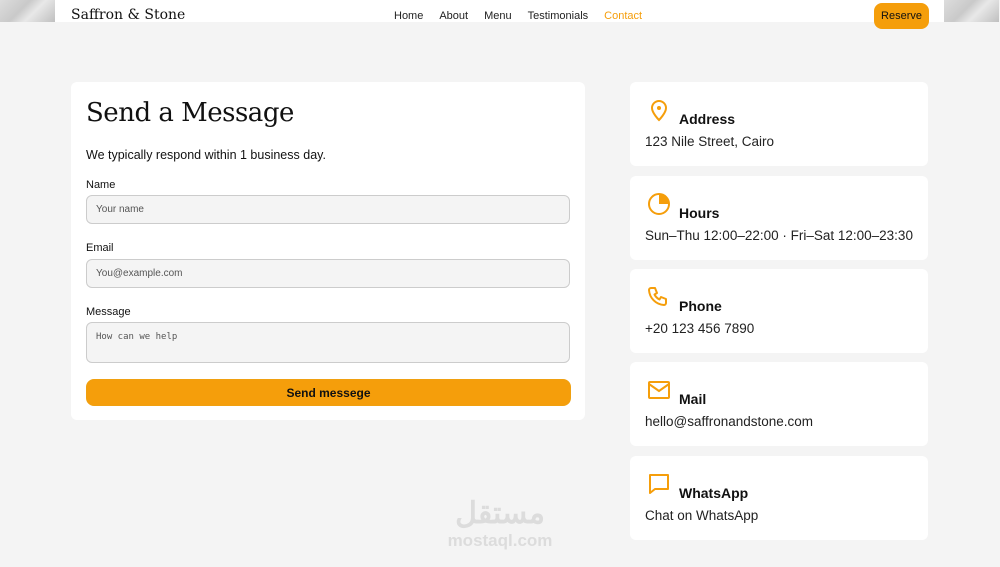 This screenshot has height=567, width=1000. What do you see at coordinates (453, 16) in the screenshot?
I see `nav-about: About` at bounding box center [453, 16].